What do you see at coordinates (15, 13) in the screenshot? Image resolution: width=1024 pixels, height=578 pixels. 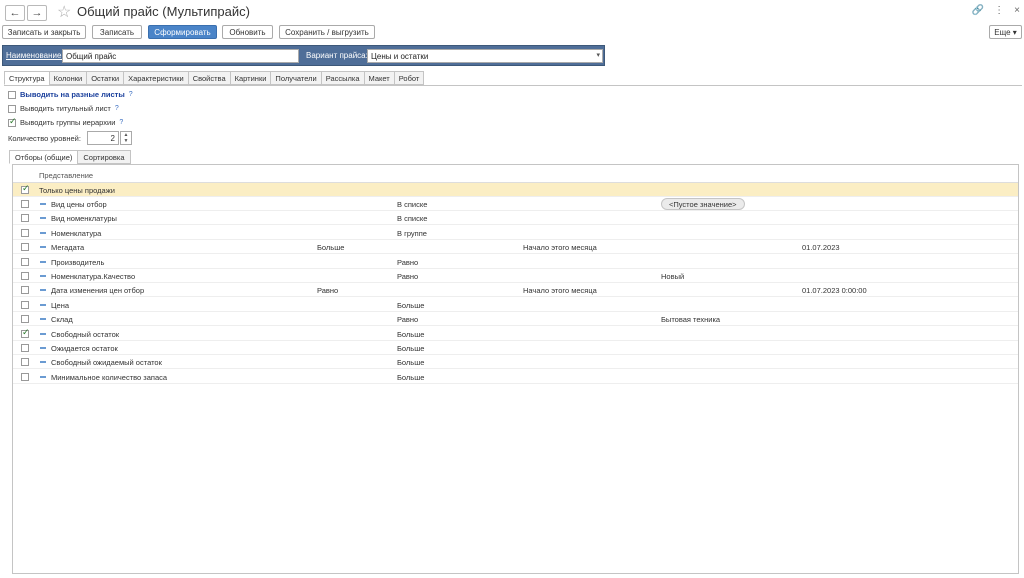 I see `back-button: ←` at bounding box center [15, 13].